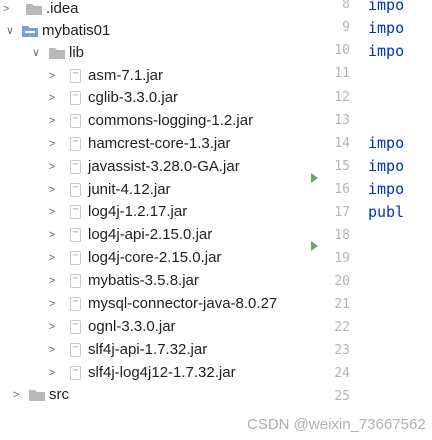  I want to click on tree-item-label: cglib-3.3.0.jar, so click(133, 97).